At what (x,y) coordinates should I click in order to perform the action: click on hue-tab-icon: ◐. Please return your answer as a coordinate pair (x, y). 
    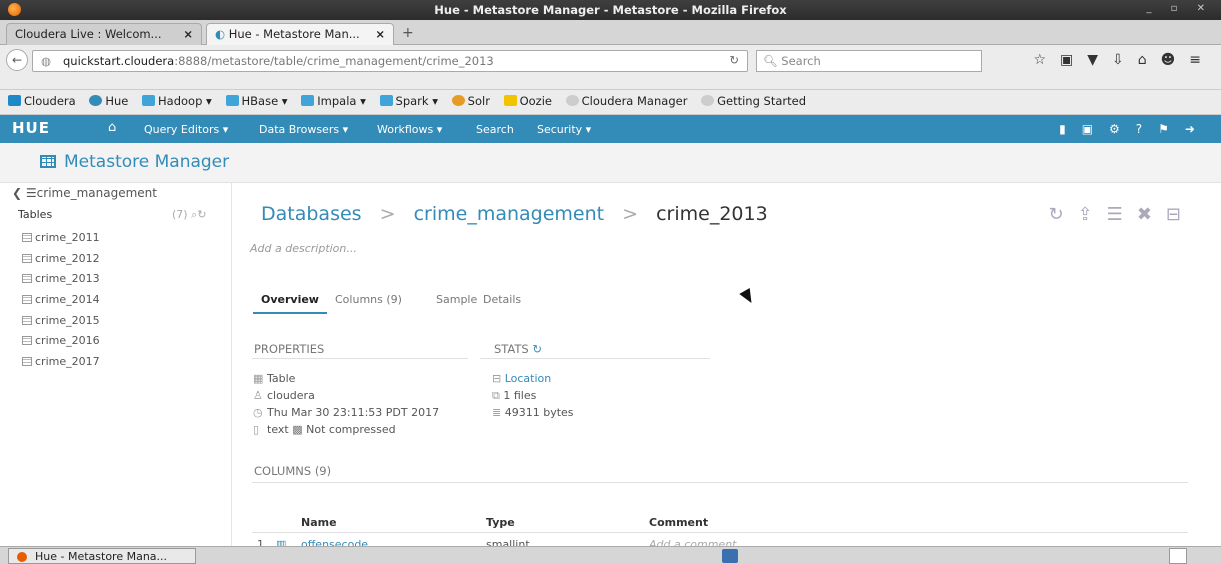
    Looking at the image, I should click on (220, 34).